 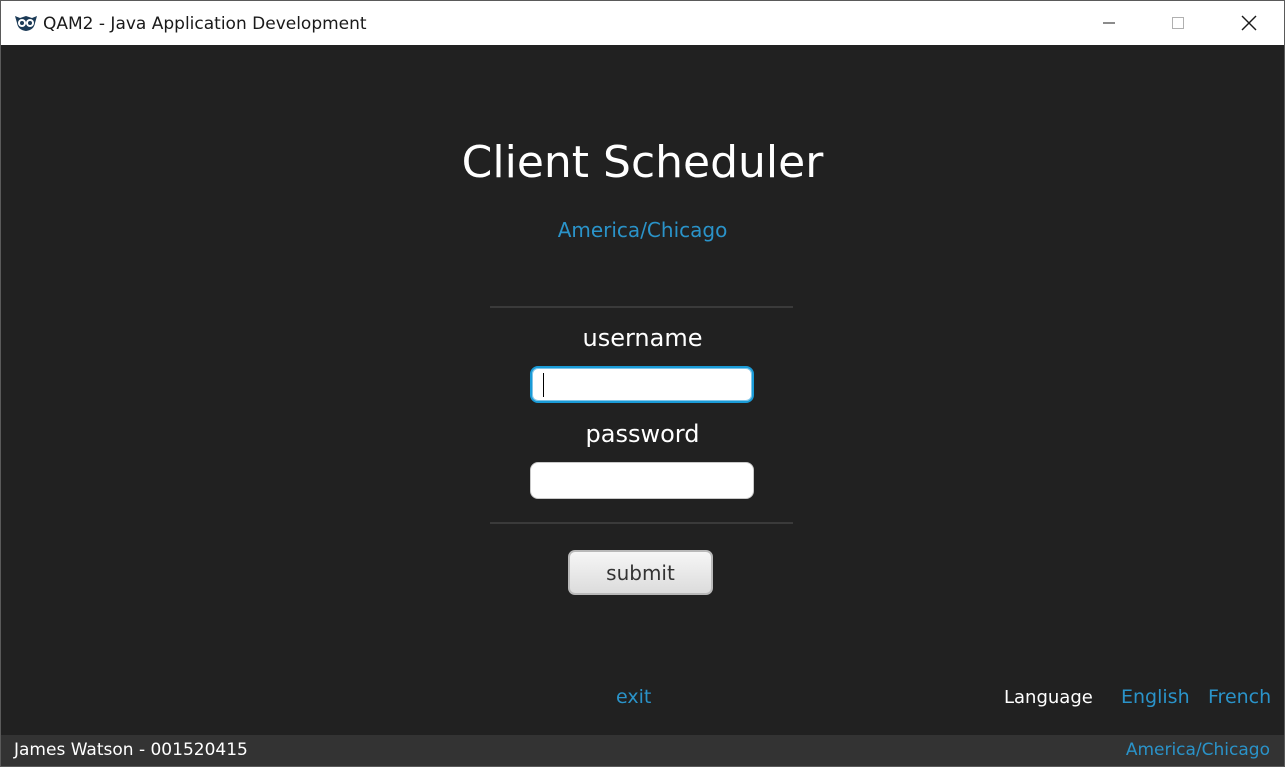 I want to click on language-french-link: French, so click(x=1239, y=697).